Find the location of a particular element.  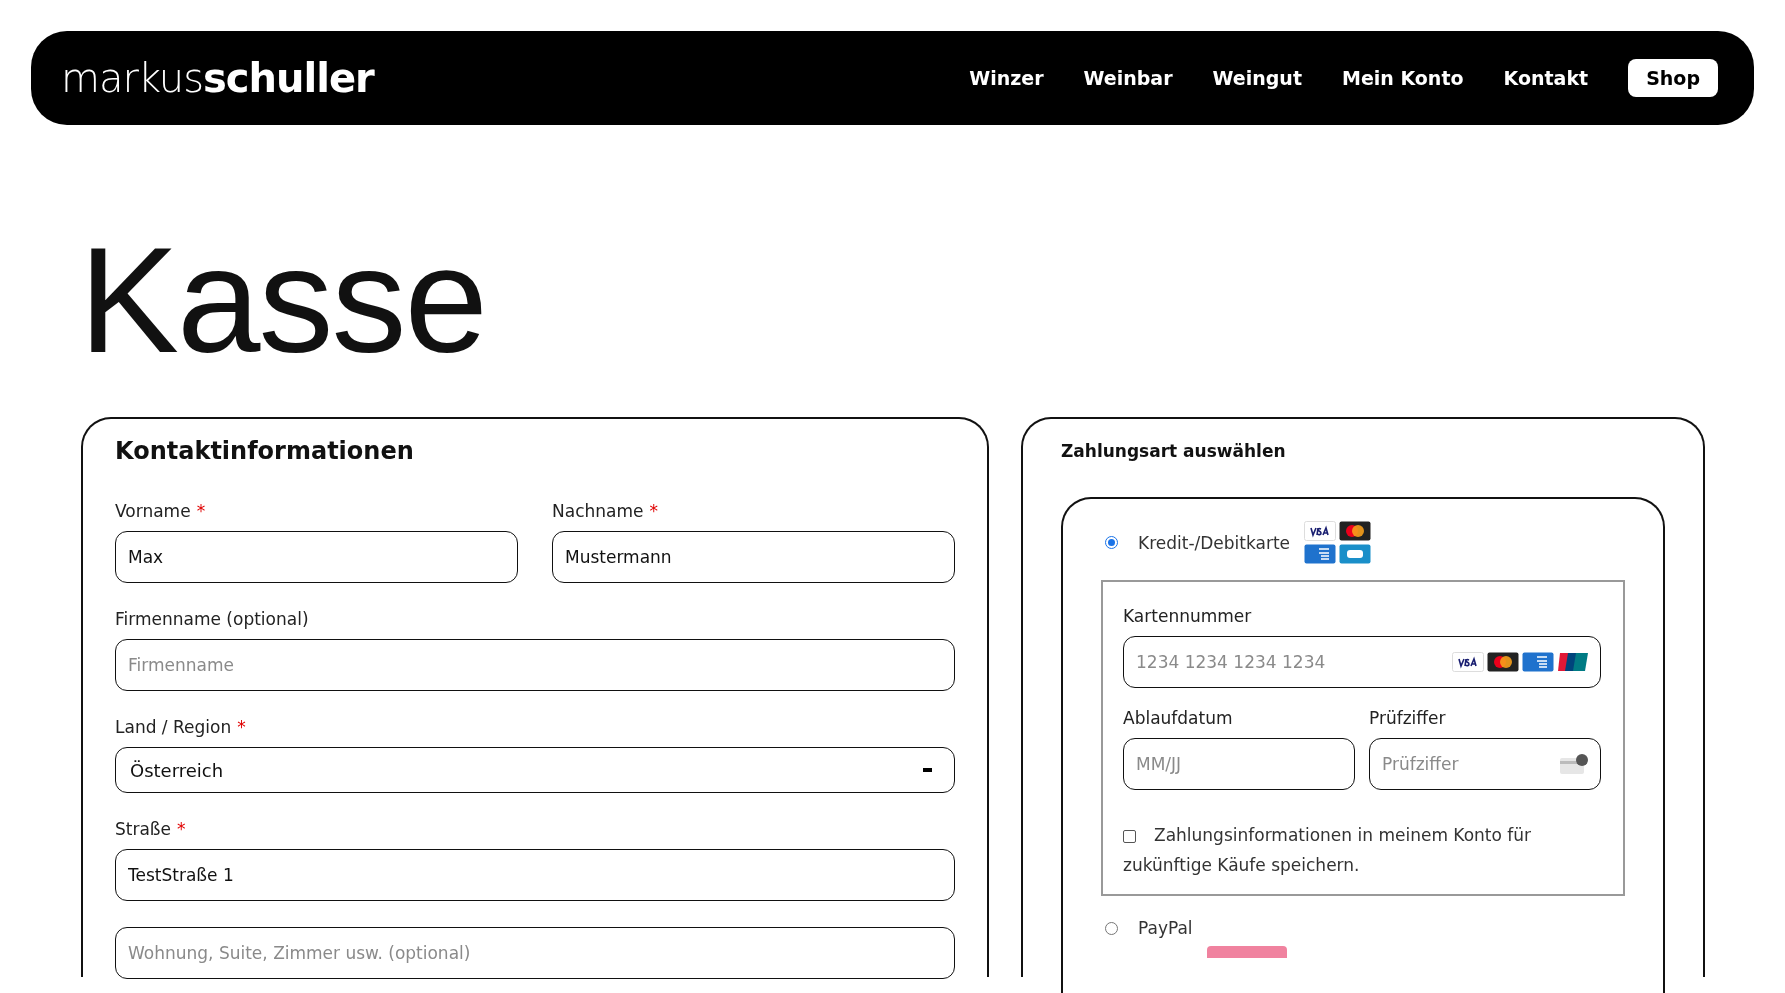

field-label: Nachname * is located at coordinates (605, 511).